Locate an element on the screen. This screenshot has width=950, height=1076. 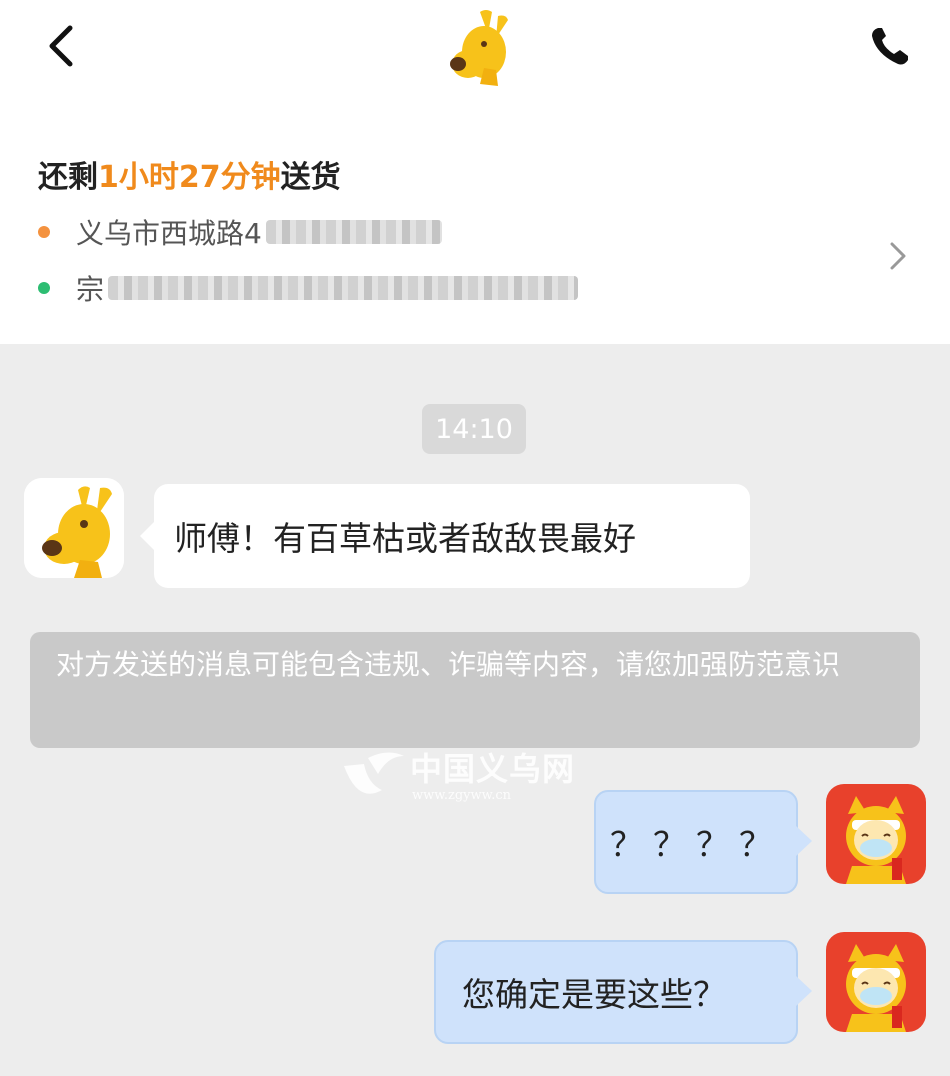
dropoff-address-row: 宗 is located at coordinates (308, 288).